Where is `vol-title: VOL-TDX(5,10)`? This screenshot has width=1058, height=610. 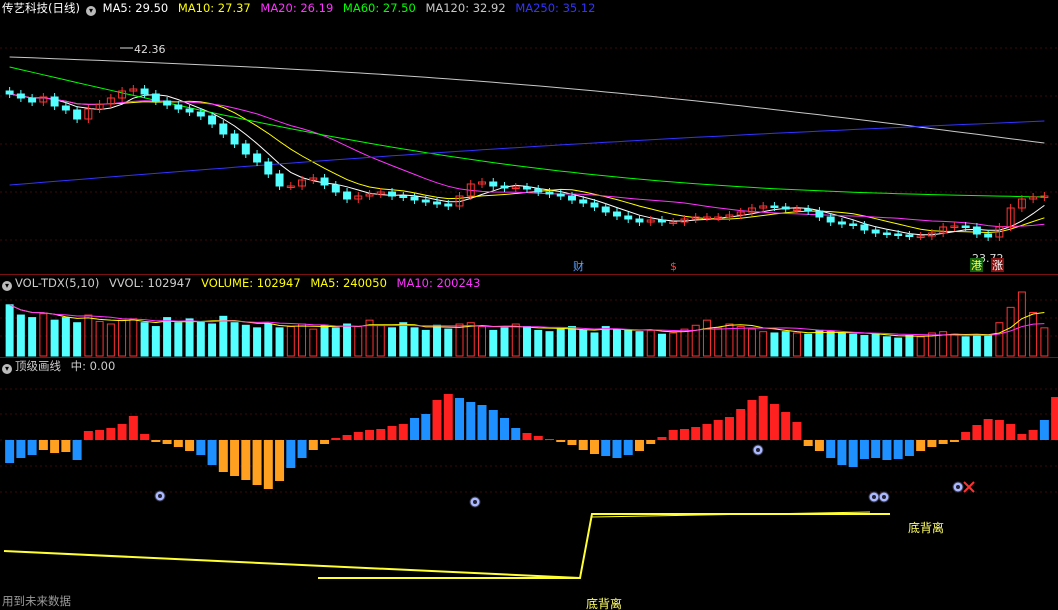 vol-title: VOL-TDX(5,10) is located at coordinates (57, 283).